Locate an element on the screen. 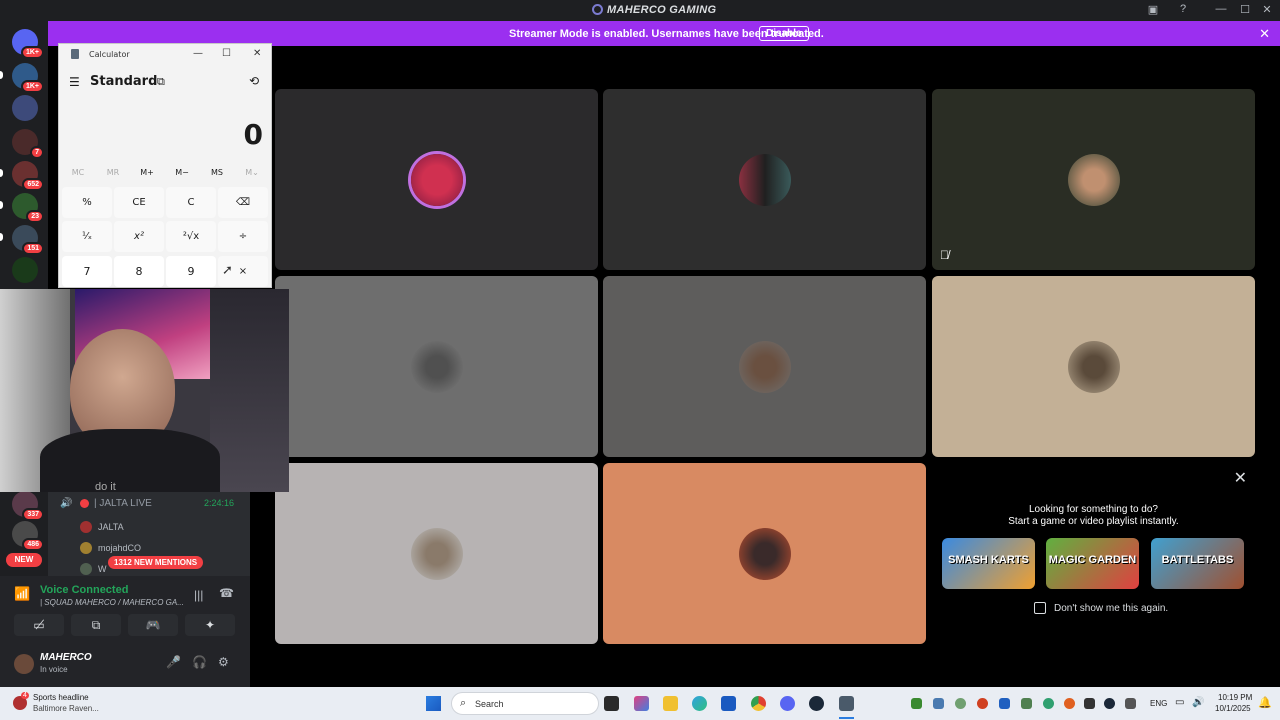 This screenshot has width=1280, height=720. soundboard-button: ✦ is located at coordinates (210, 625).